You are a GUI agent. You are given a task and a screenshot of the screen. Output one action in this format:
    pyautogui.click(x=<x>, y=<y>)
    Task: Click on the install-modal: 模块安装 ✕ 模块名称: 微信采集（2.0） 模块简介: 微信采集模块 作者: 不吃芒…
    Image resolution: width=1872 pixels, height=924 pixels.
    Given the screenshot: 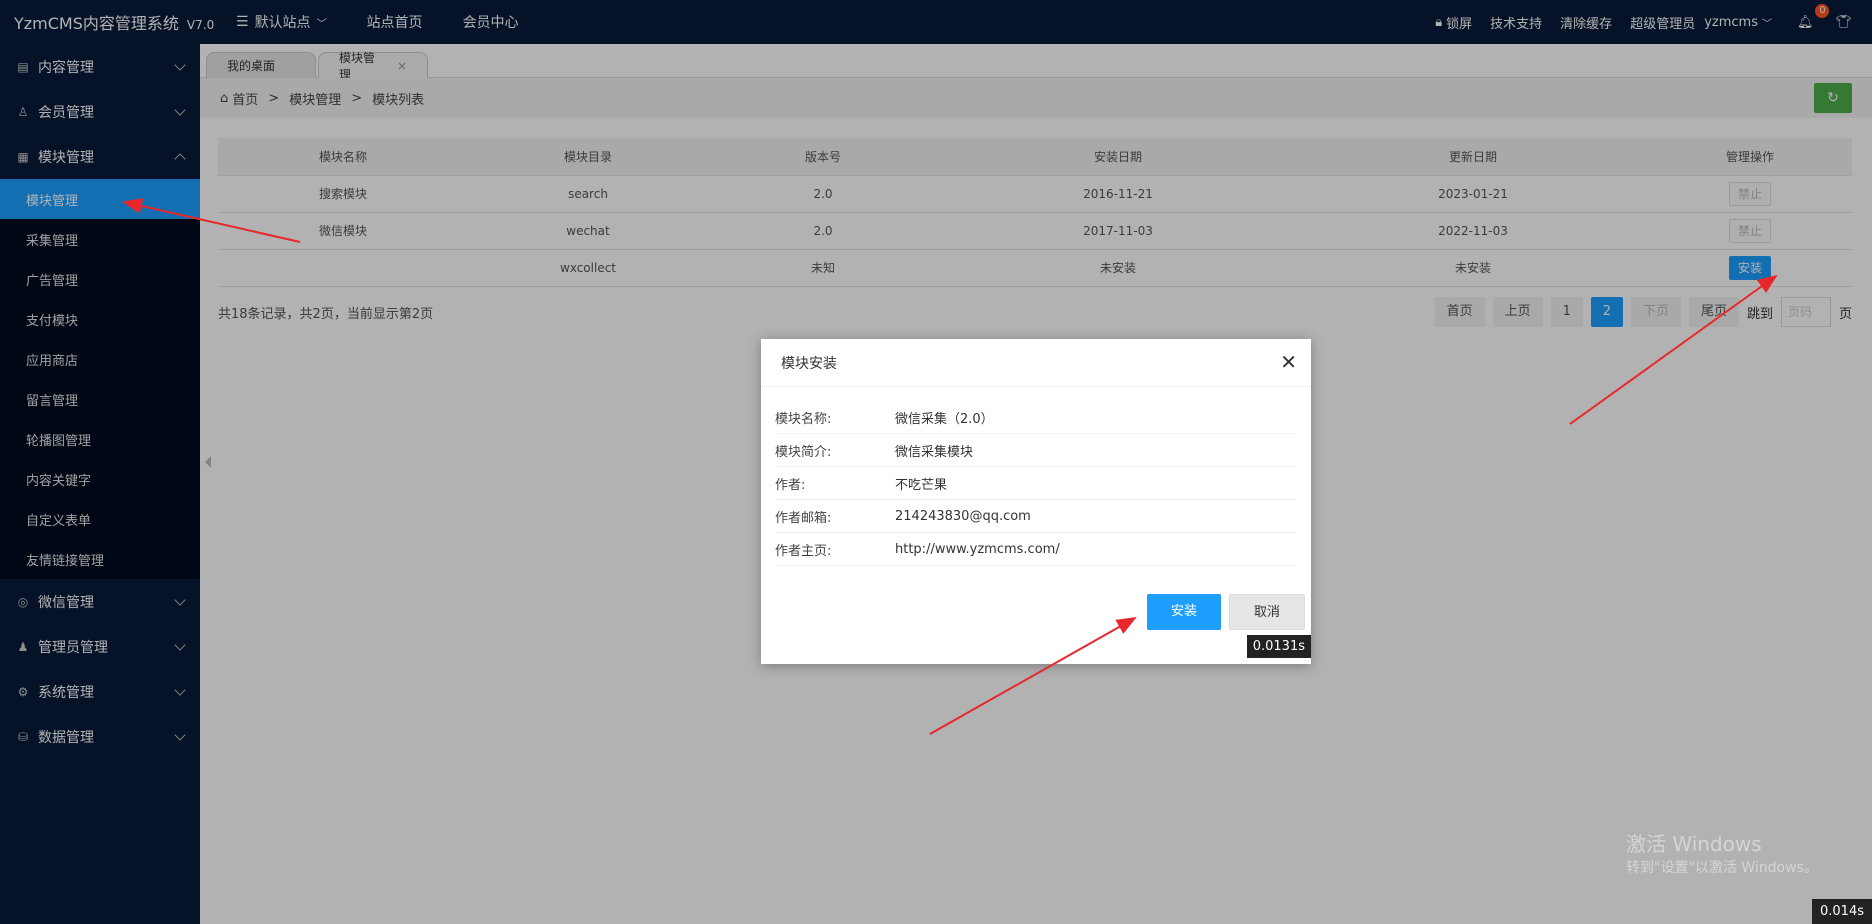 What is the action you would take?
    pyautogui.click(x=1036, y=501)
    